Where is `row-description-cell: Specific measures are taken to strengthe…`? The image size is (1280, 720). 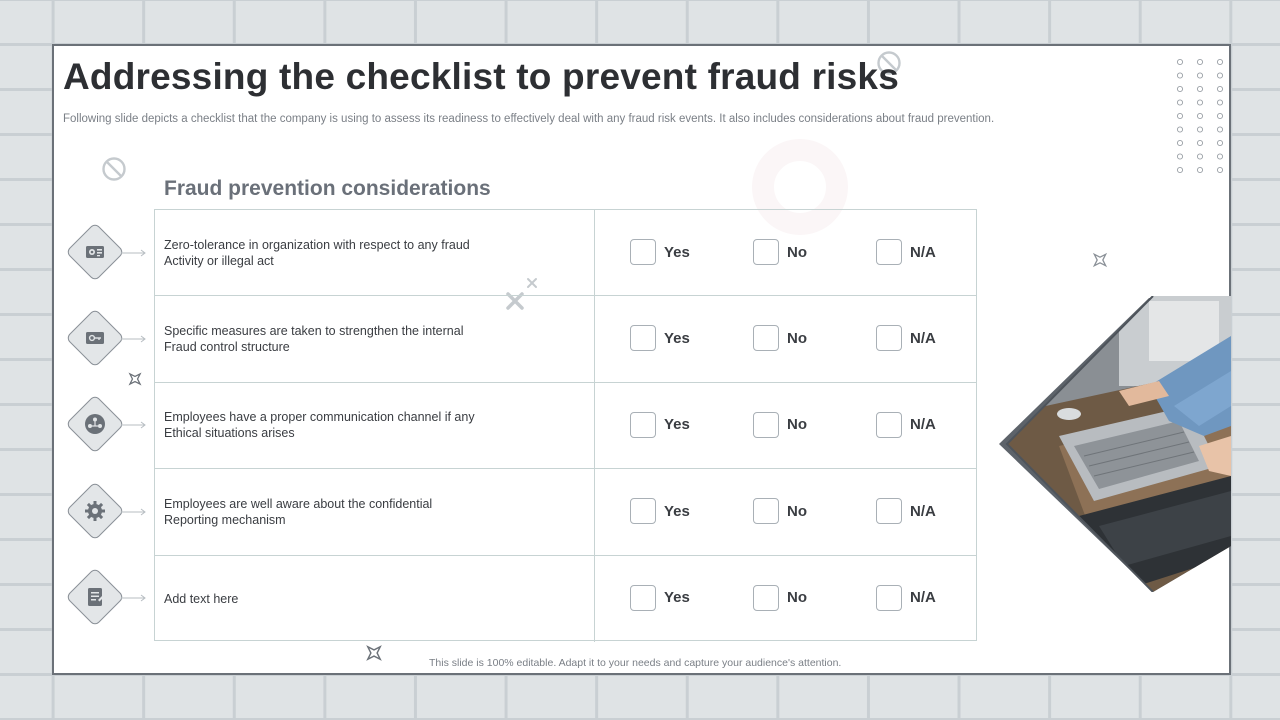
row-description-cell: Specific measures are taken to strengthe… is located at coordinates (375, 339).